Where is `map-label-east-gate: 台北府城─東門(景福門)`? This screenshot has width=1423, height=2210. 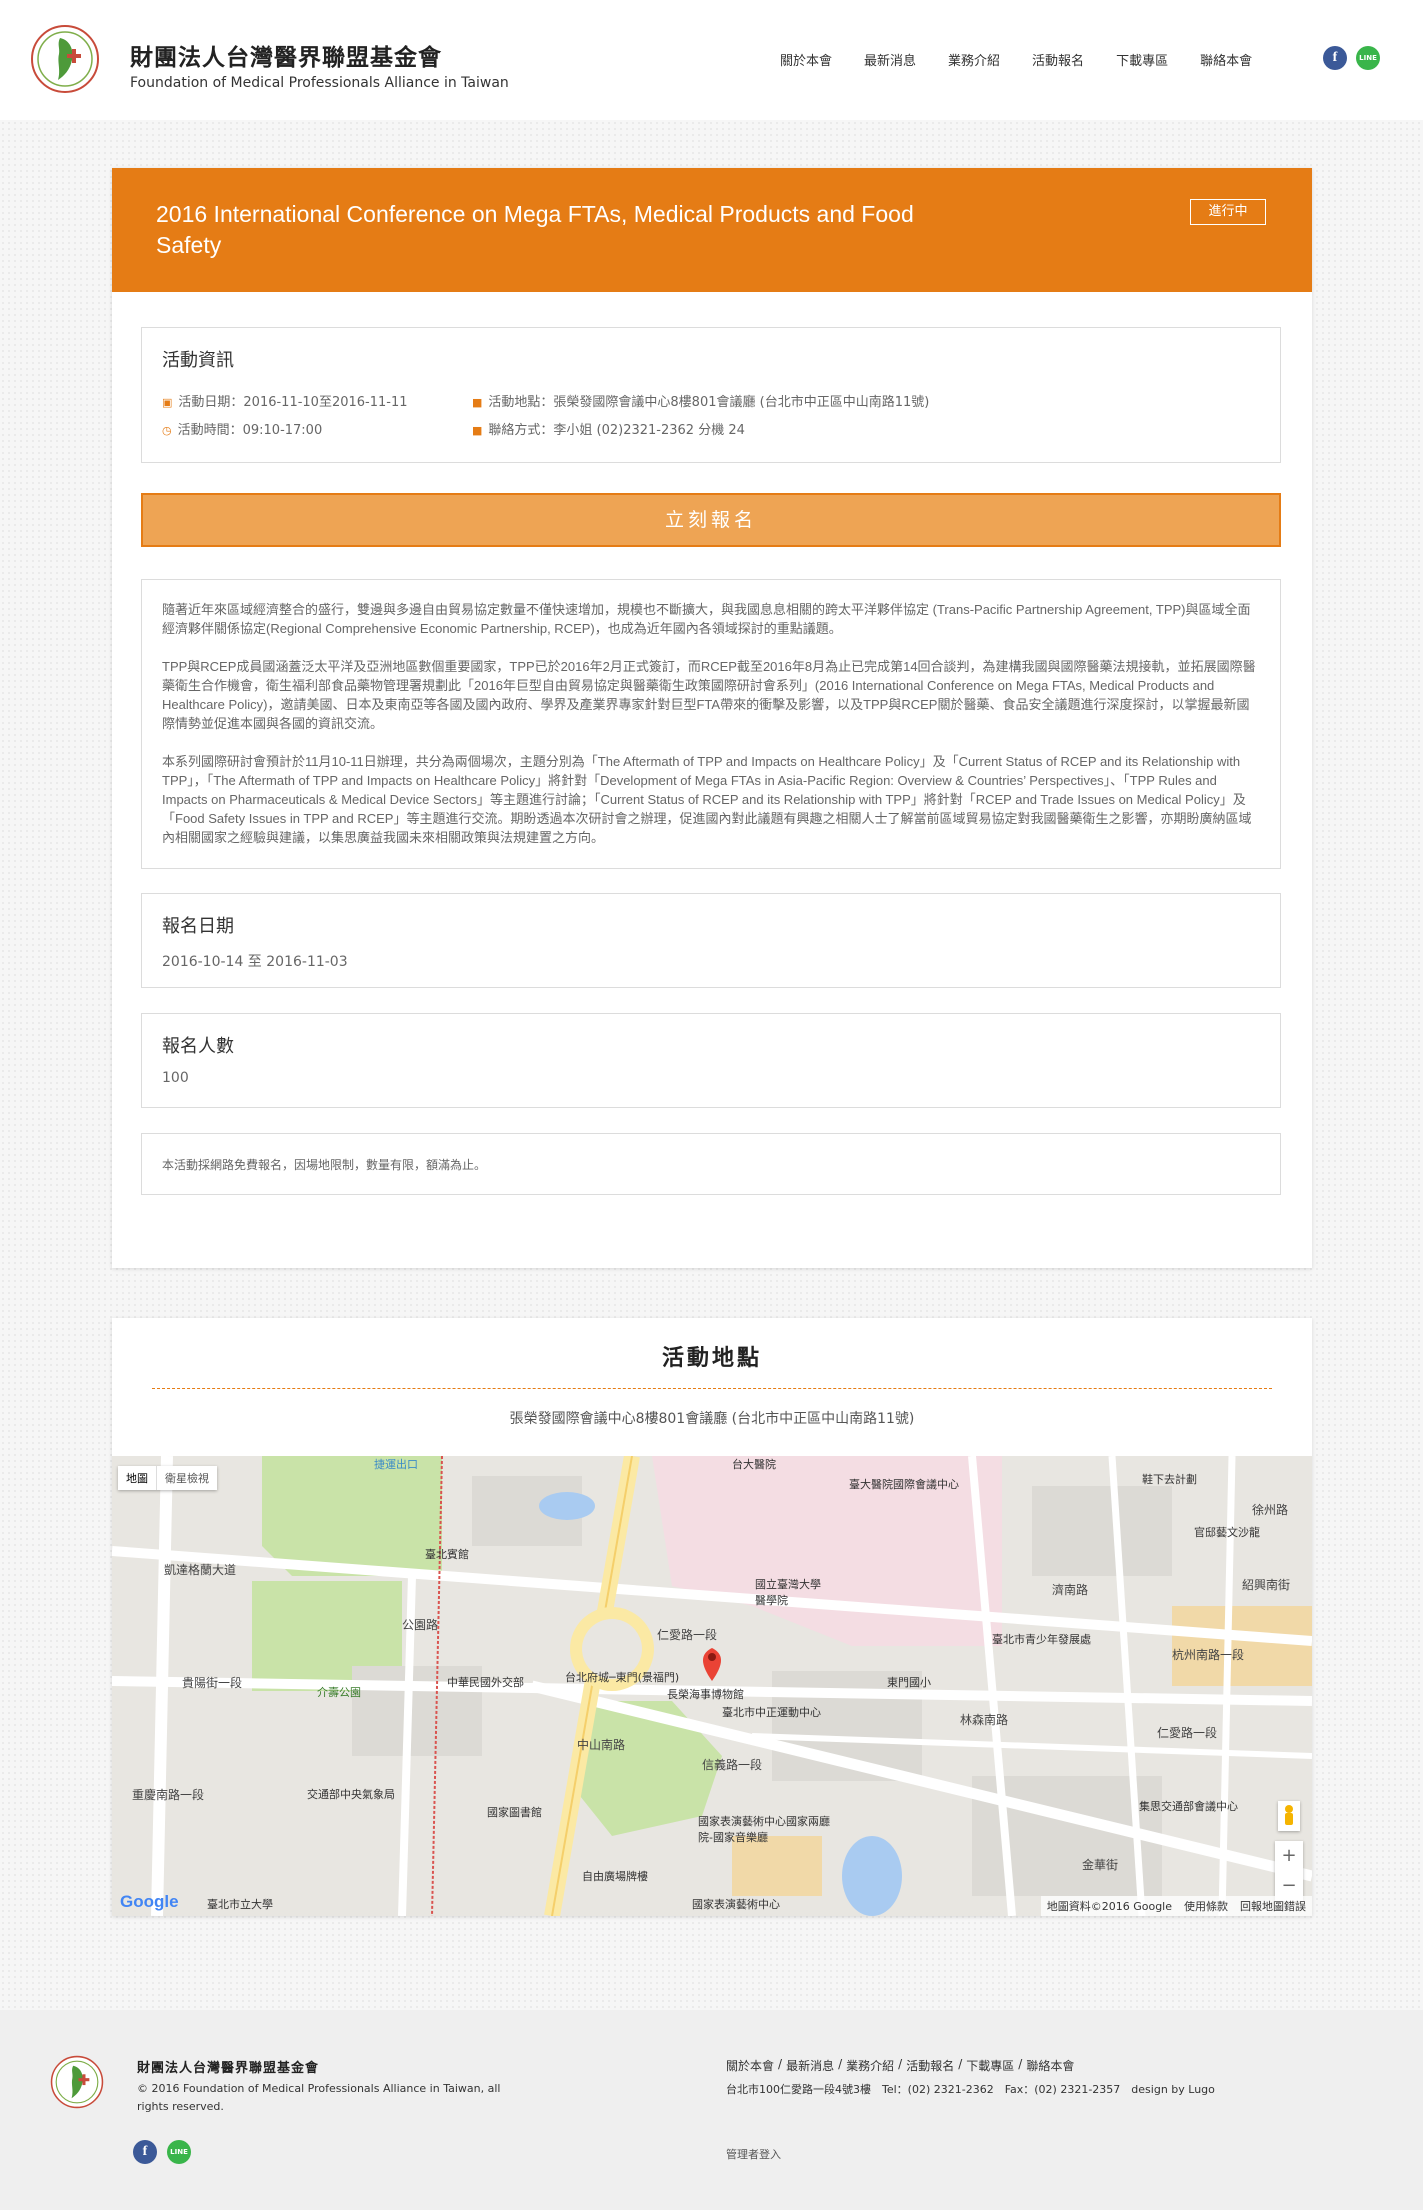 map-label-east-gate: 台北府城─東門(景福門) is located at coordinates (622, 1677).